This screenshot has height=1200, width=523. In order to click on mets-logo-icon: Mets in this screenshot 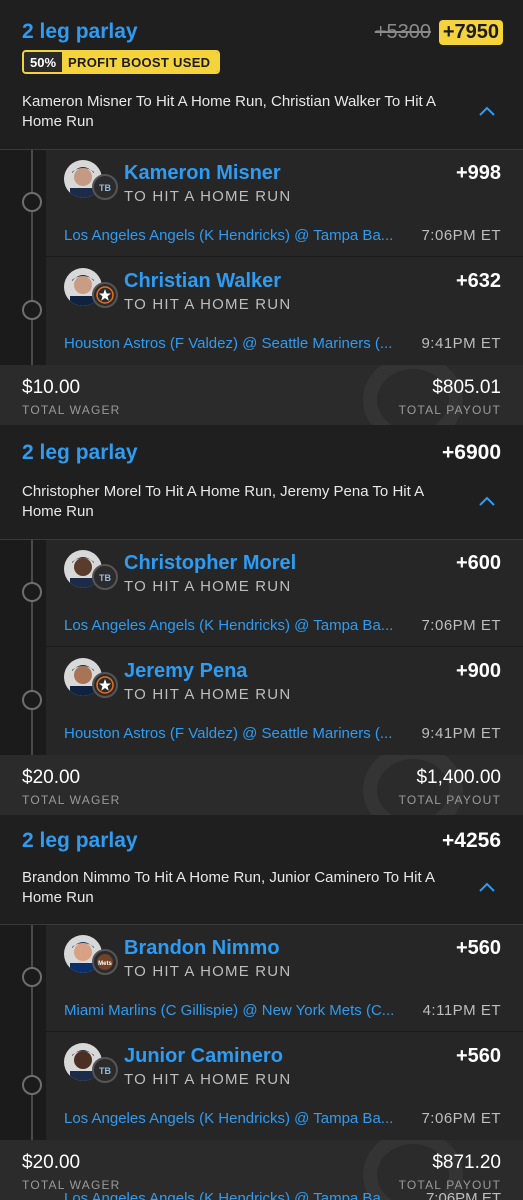, I will do `click(105, 962)`.